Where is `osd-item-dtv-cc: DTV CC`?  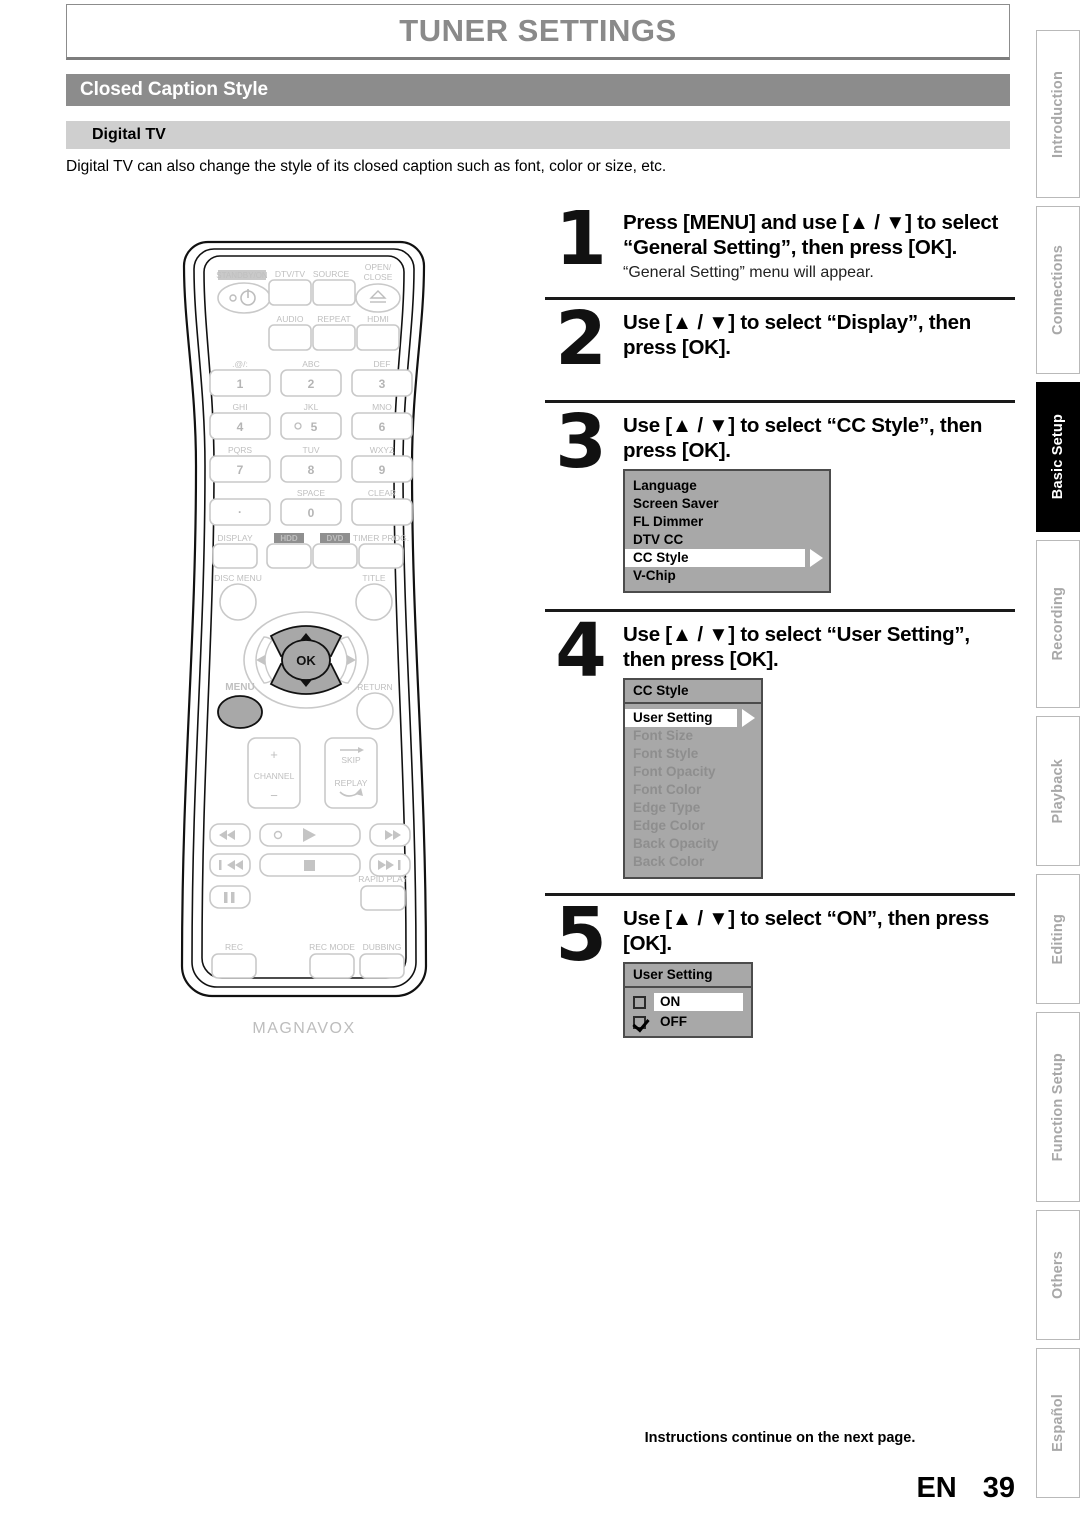 osd-item-dtv-cc: DTV CC is located at coordinates (727, 540).